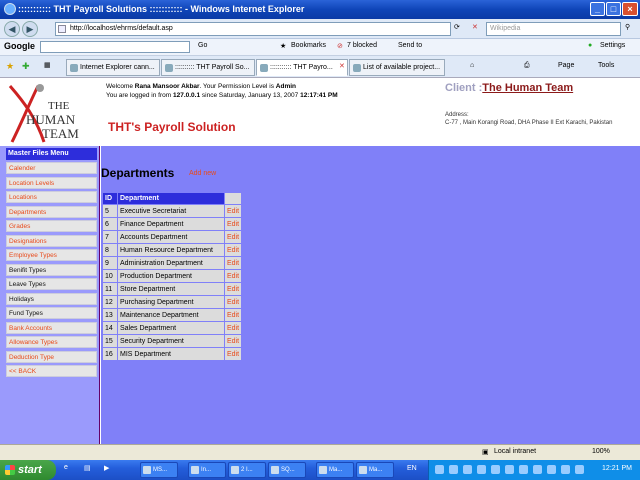 This screenshot has width=640, height=480. What do you see at coordinates (51, 255) in the screenshot?
I see `sidebar-item-employee-types: Employee Types` at bounding box center [51, 255].